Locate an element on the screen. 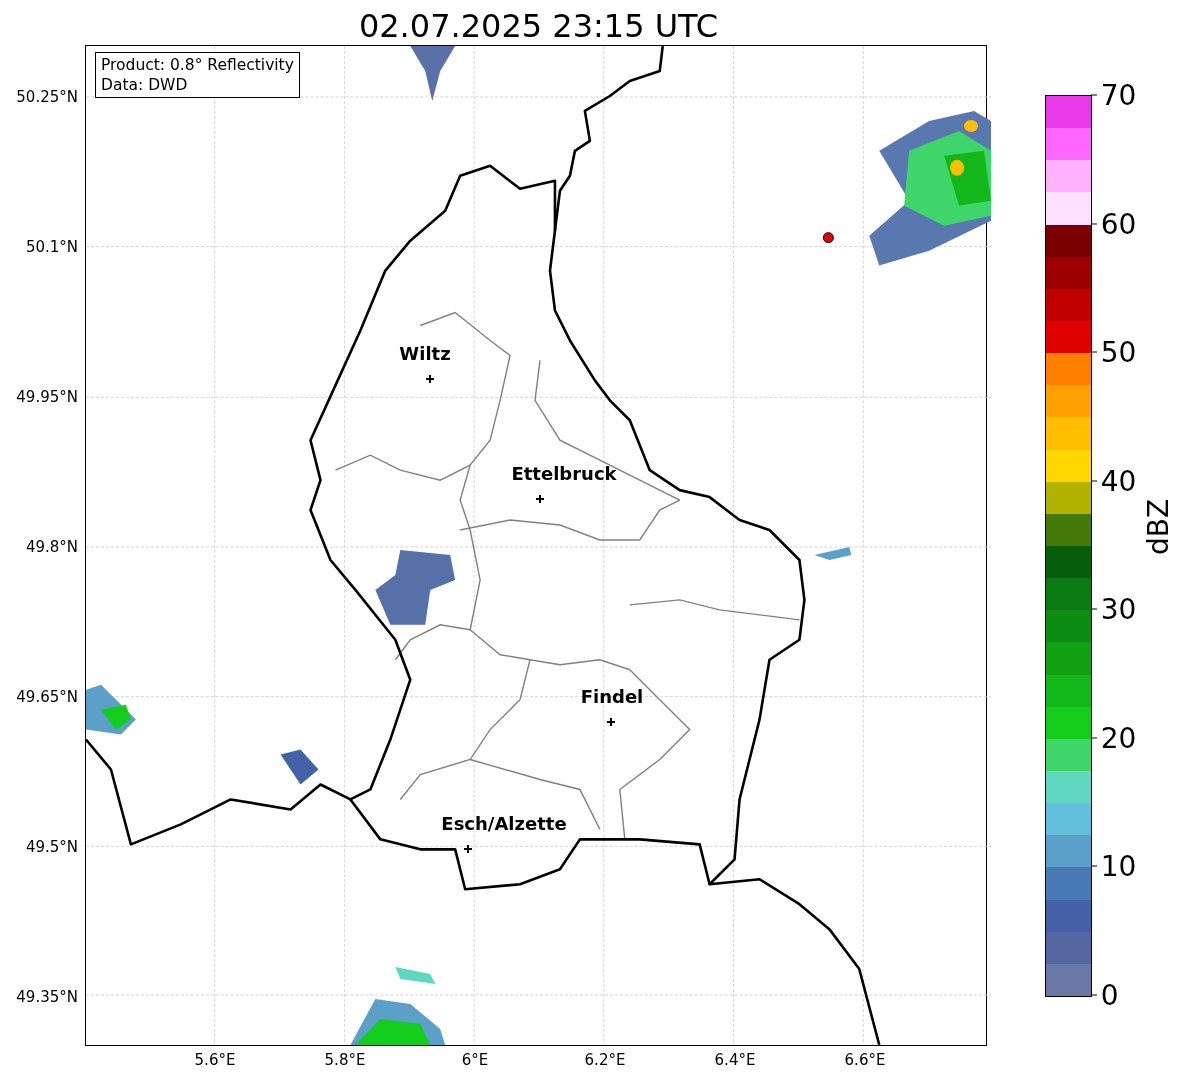 The image size is (1184, 1081). city-label: Ettelbruck is located at coordinates (564, 474).